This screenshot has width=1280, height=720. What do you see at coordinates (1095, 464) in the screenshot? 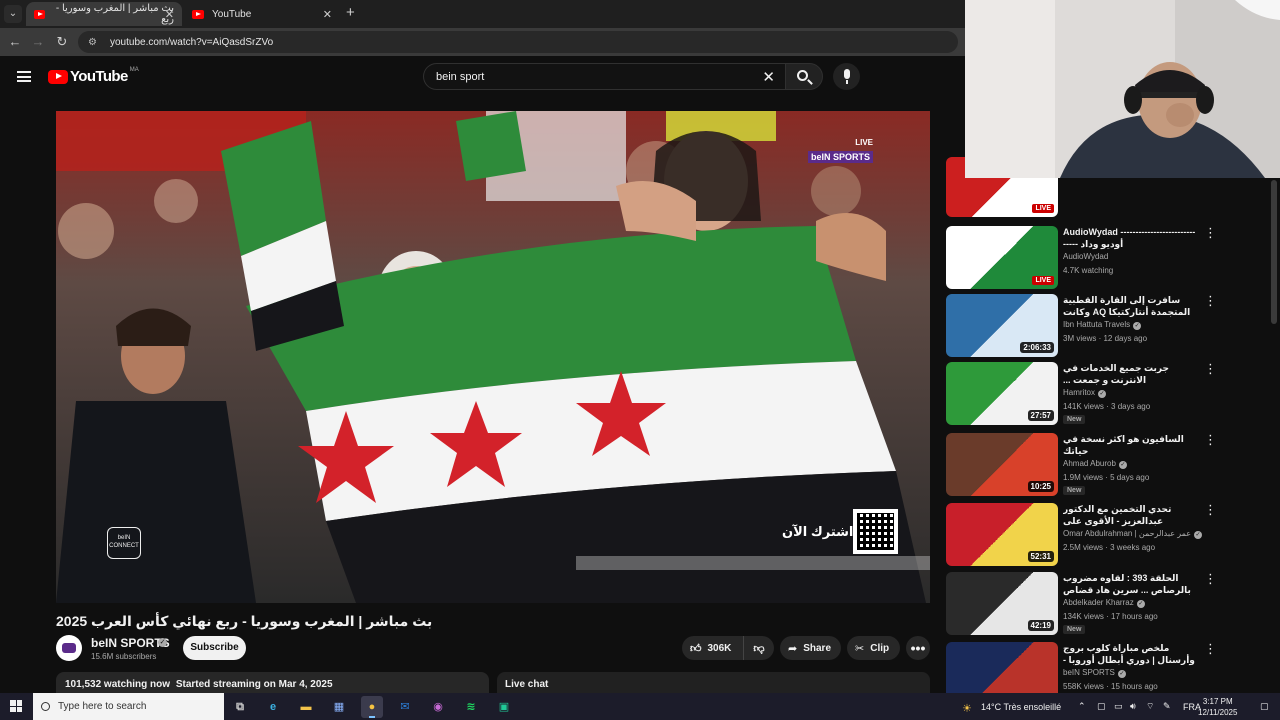
I see `recommendation-channel: Ahmad Aburob ✓` at bounding box center [1095, 464].